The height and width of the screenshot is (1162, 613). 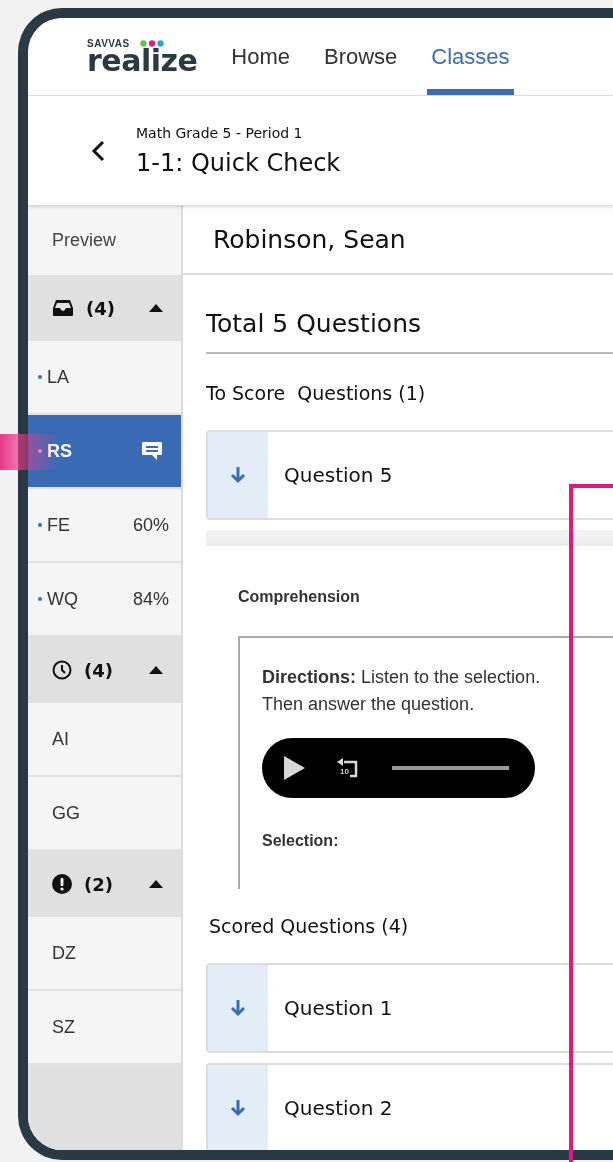 What do you see at coordinates (299, 597) in the screenshot?
I see `question-heading: Comprehension` at bounding box center [299, 597].